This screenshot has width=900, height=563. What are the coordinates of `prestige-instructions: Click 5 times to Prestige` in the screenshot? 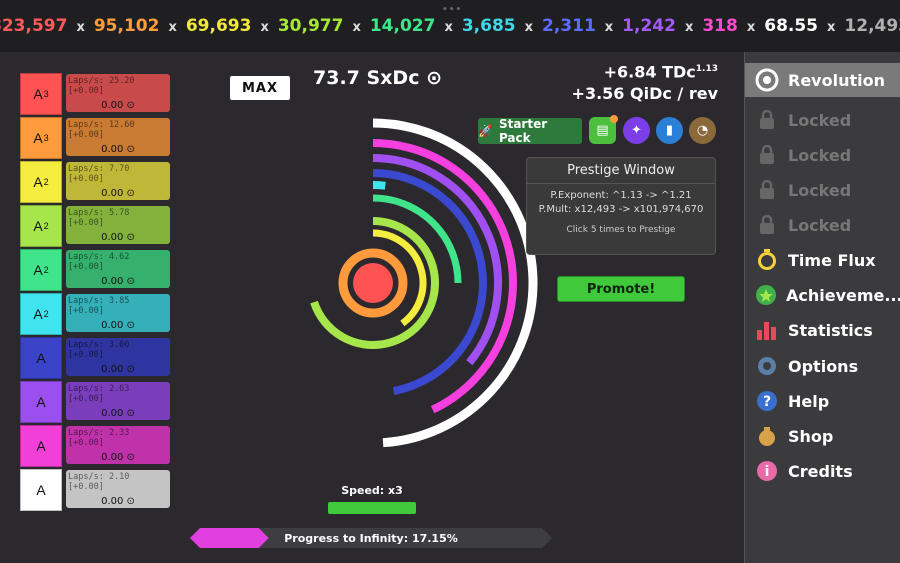 It's located at (621, 230).